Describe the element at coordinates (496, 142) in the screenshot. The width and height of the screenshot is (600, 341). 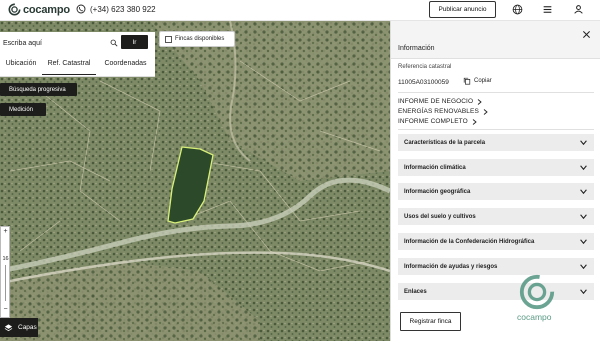
I see `section-parcel-features: Características de la parcela` at that location.